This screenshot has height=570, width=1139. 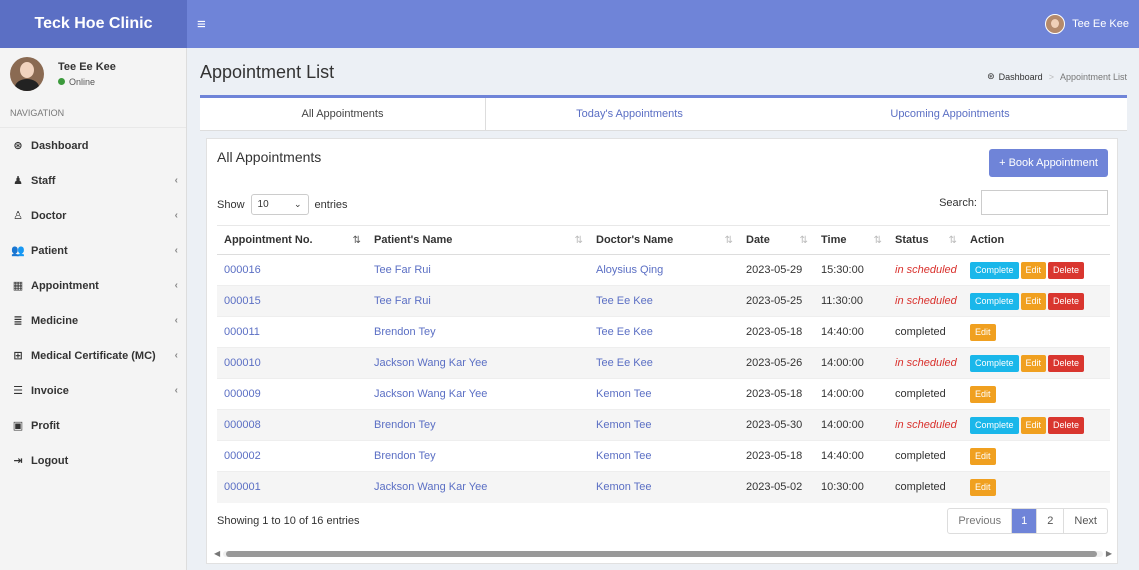 What do you see at coordinates (1036, 456) in the screenshot?
I see `action-cell: Edit` at bounding box center [1036, 456].